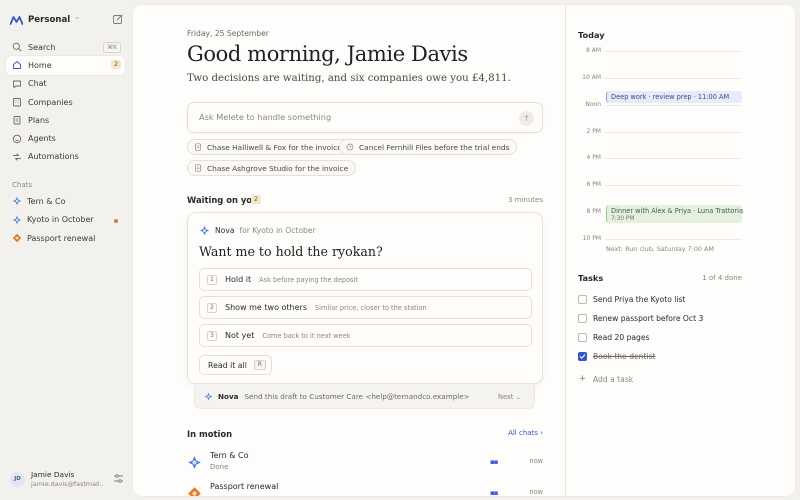  What do you see at coordinates (593, 211) in the screenshot?
I see `hour-label: 8 PM` at bounding box center [593, 211].